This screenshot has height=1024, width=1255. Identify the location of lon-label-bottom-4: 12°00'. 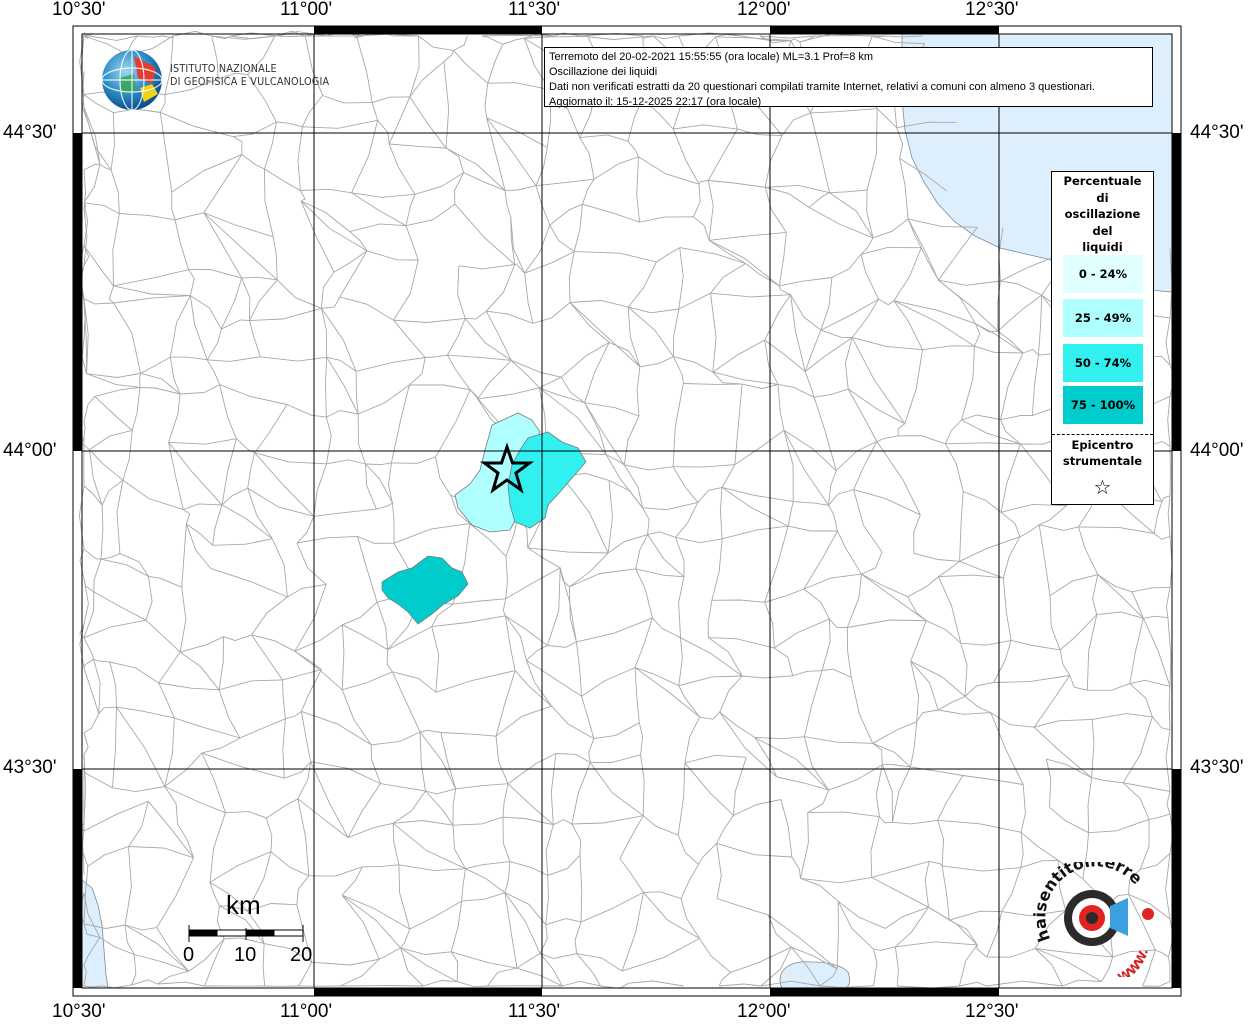
(764, 1011).